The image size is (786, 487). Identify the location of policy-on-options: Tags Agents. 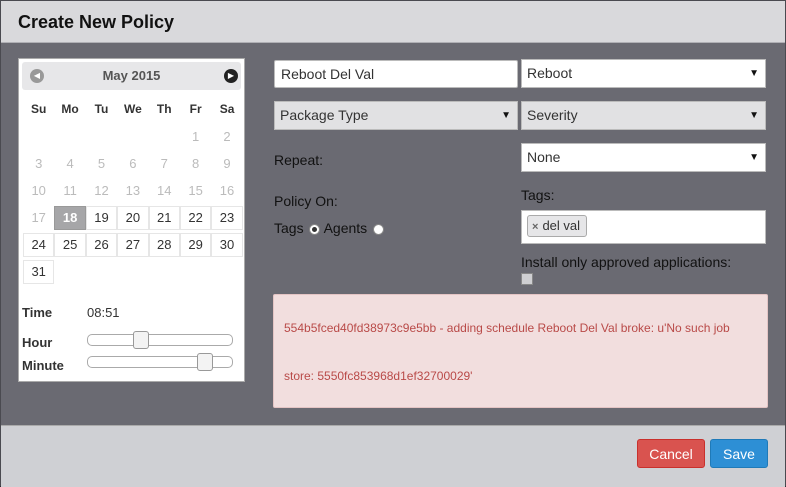
(329, 228).